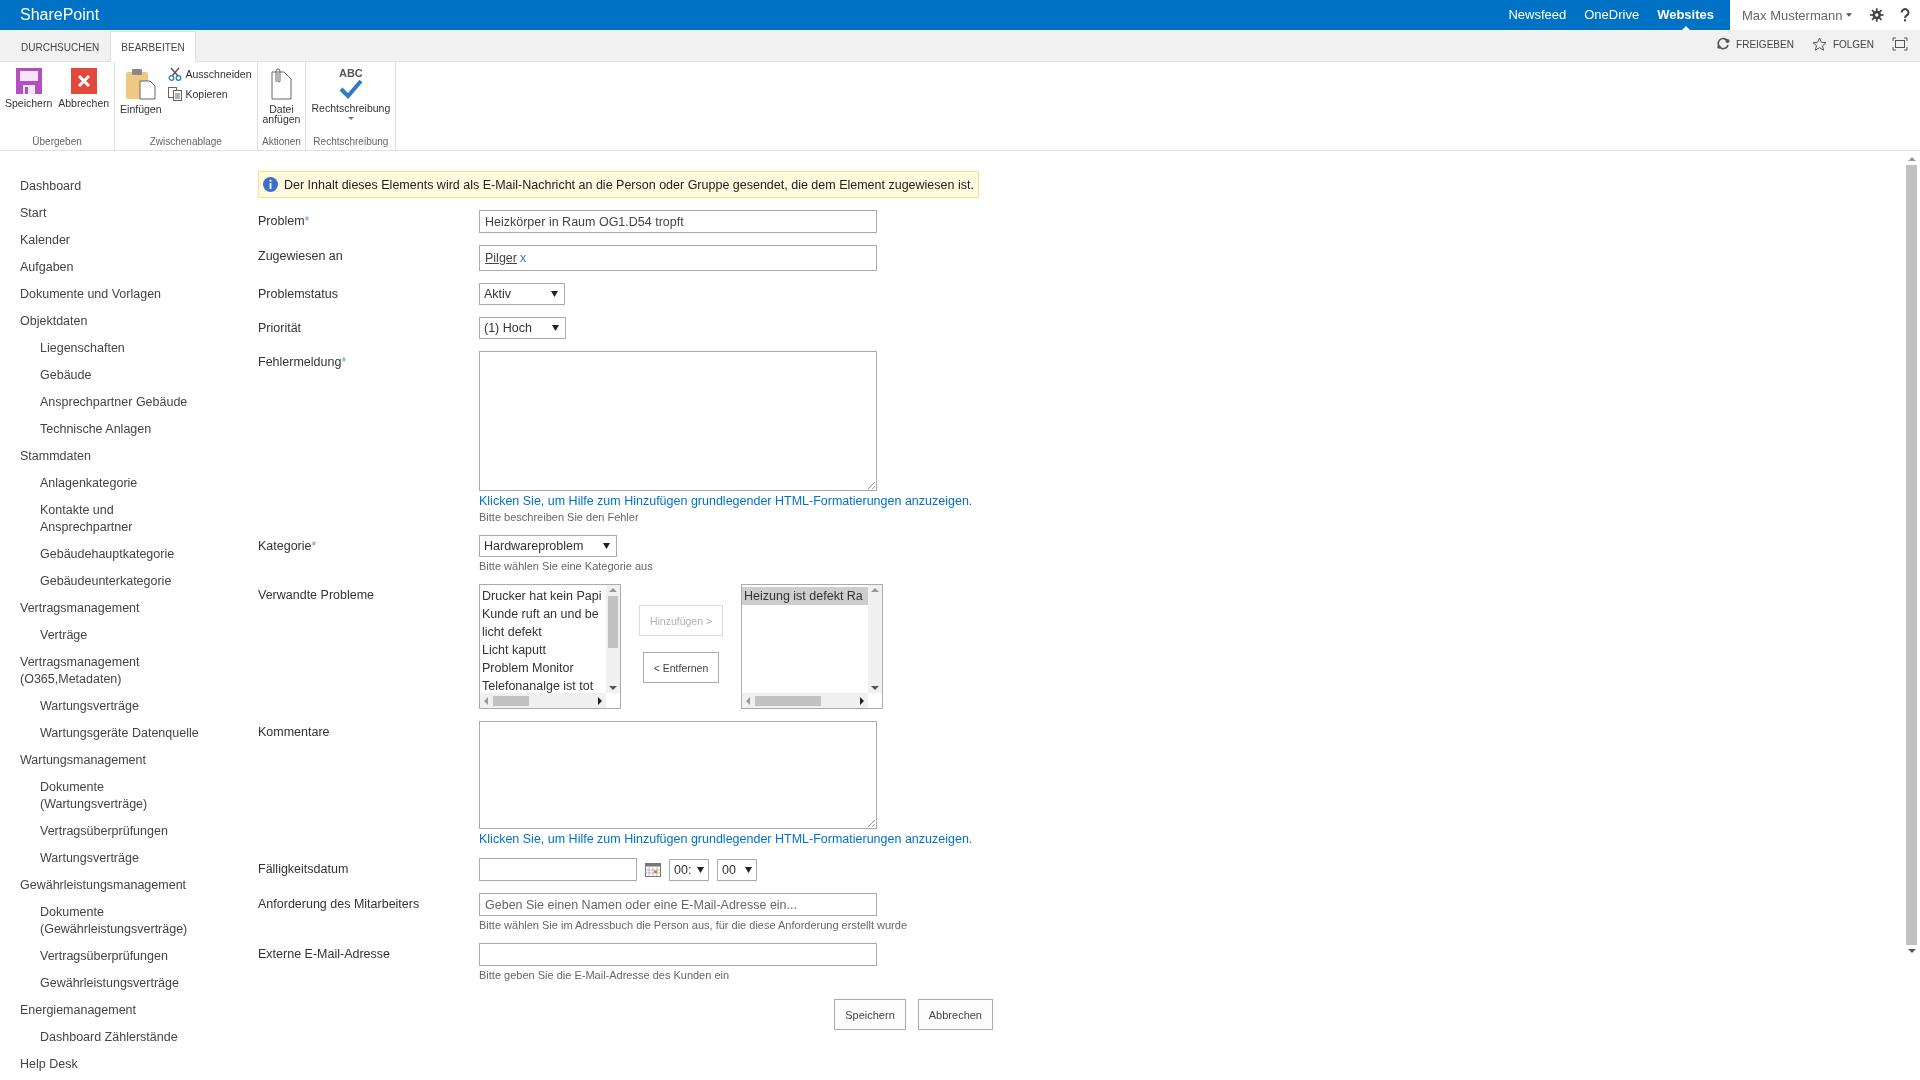  What do you see at coordinates (1877, 15) in the screenshot?
I see `settings-icon` at bounding box center [1877, 15].